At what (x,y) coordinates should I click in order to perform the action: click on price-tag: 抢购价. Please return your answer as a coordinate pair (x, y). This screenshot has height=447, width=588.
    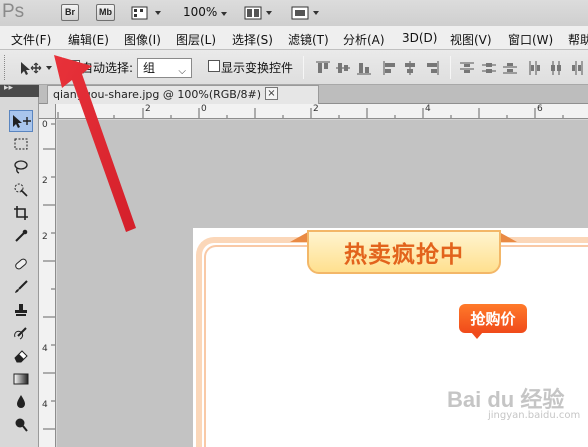
    Looking at the image, I should click on (493, 318).